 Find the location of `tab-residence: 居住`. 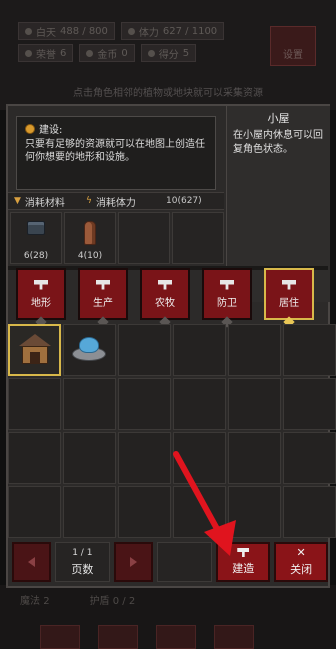

tab-residence: 居住 is located at coordinates (289, 298).